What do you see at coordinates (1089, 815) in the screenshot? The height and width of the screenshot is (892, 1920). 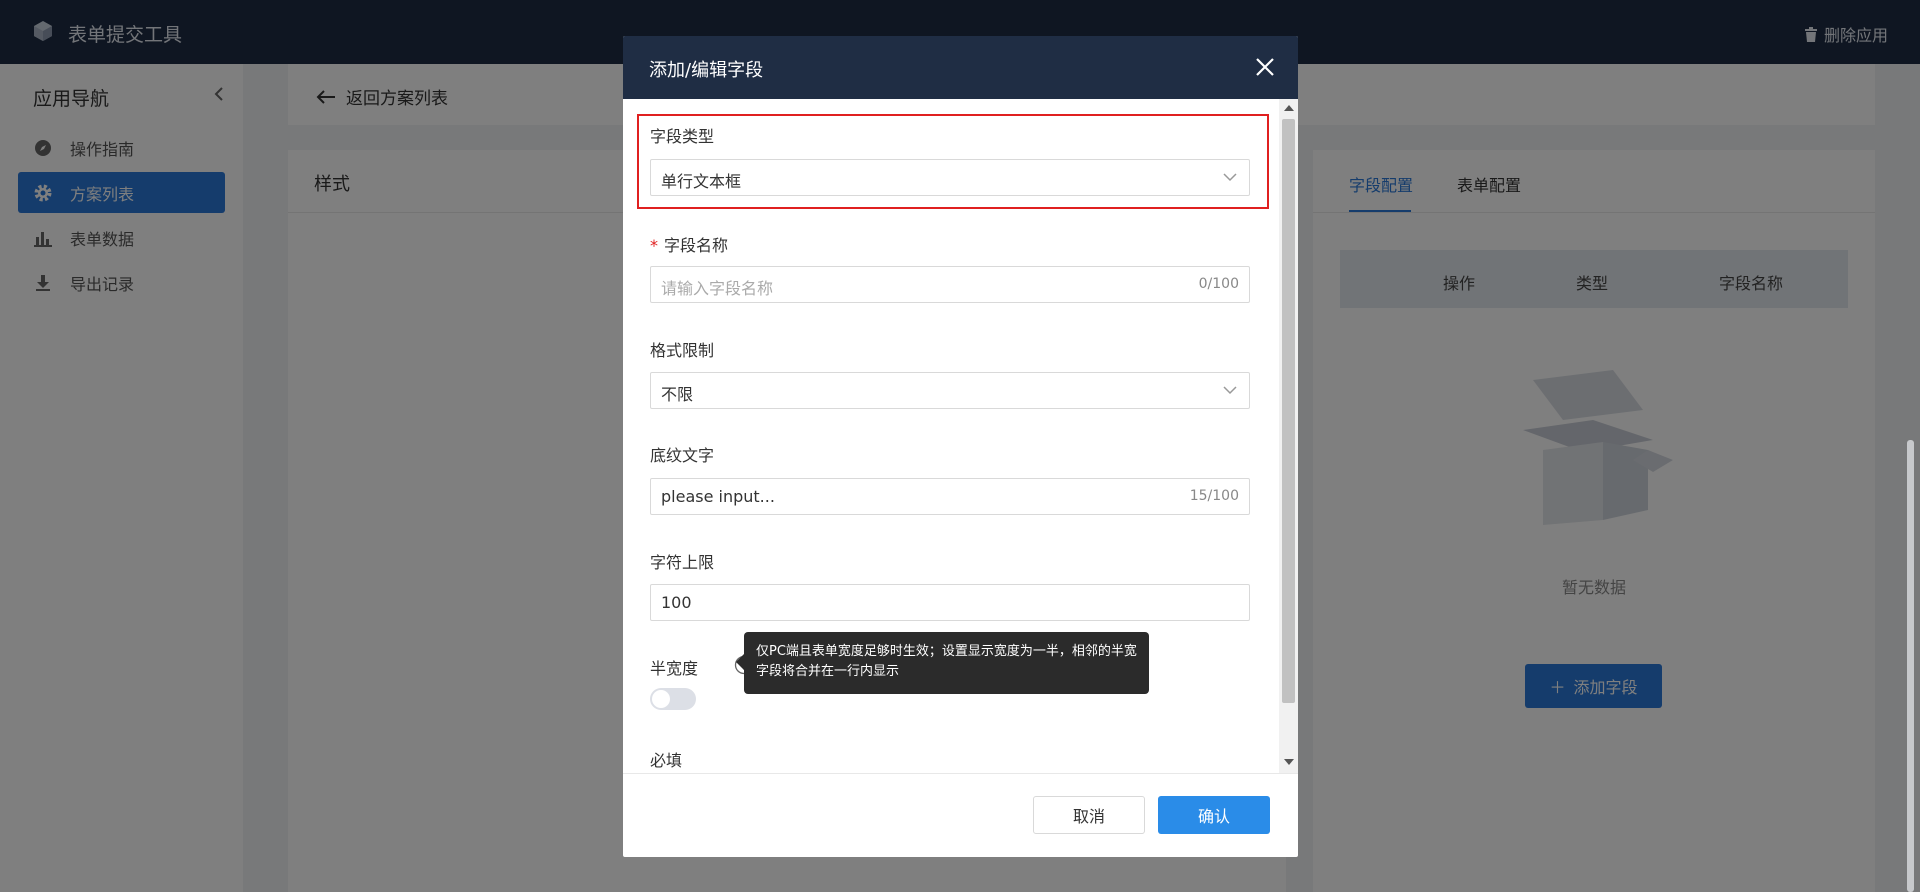 I see `cancel-button: 取消` at bounding box center [1089, 815].